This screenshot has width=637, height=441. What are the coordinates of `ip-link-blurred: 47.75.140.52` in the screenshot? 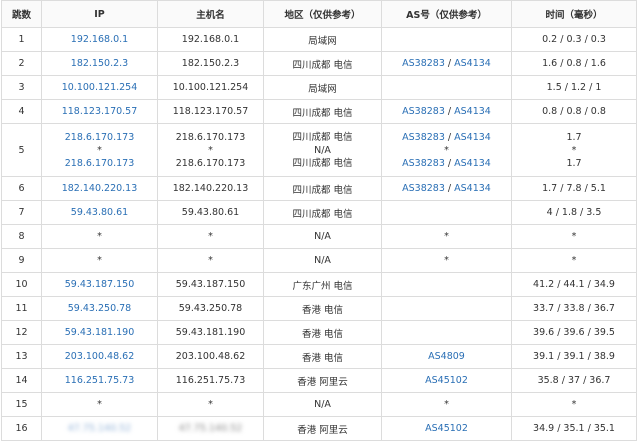 It's located at (99, 428).